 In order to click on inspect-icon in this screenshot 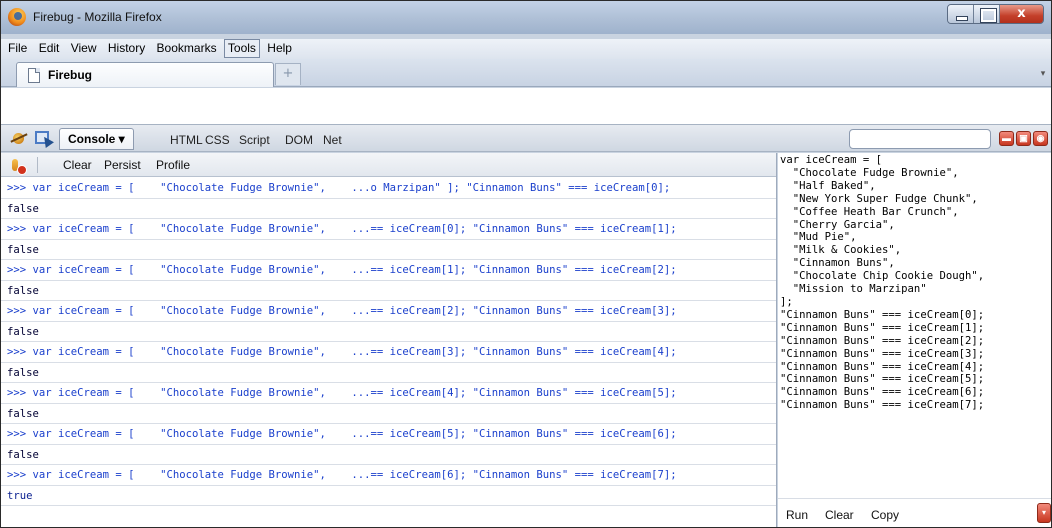, I will do `click(42, 138)`.